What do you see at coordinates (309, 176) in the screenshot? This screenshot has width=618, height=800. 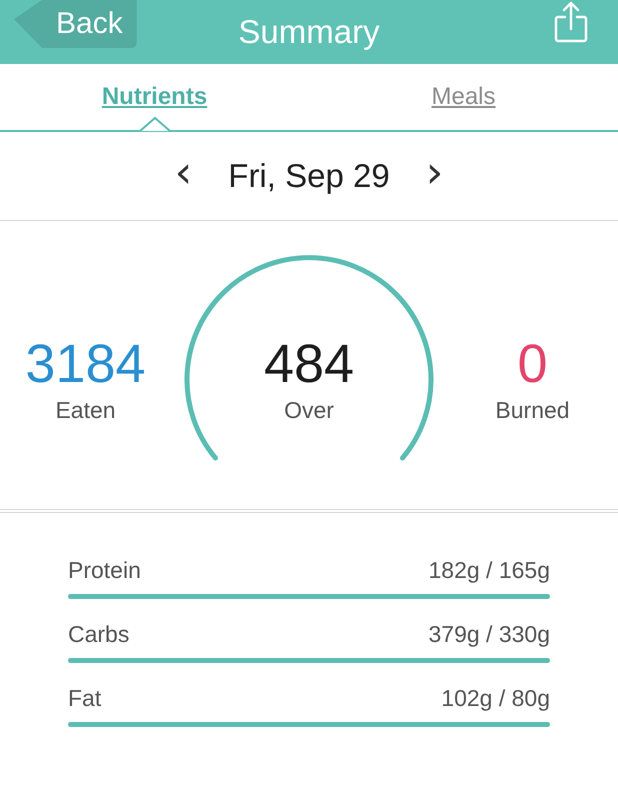 I see `date-label: Fri, Sep 29` at bounding box center [309, 176].